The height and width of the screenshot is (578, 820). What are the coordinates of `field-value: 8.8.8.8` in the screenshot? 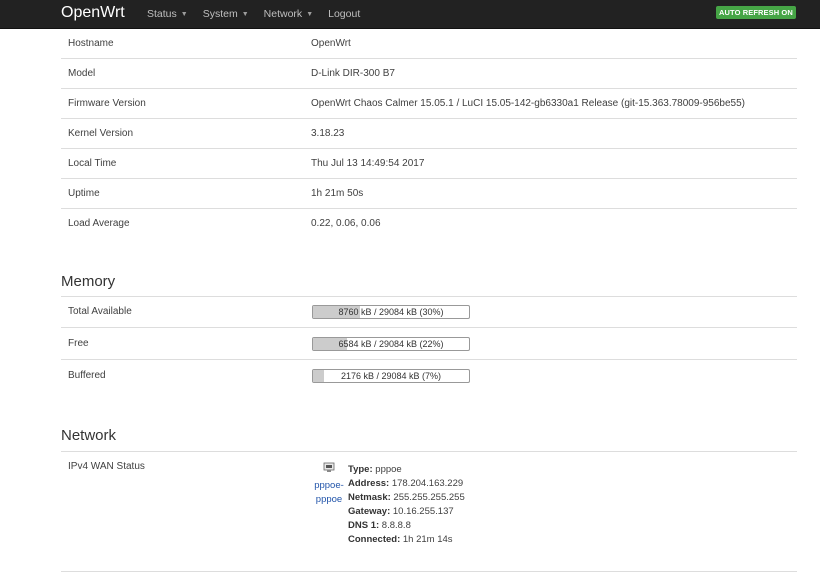 It's located at (396, 525).